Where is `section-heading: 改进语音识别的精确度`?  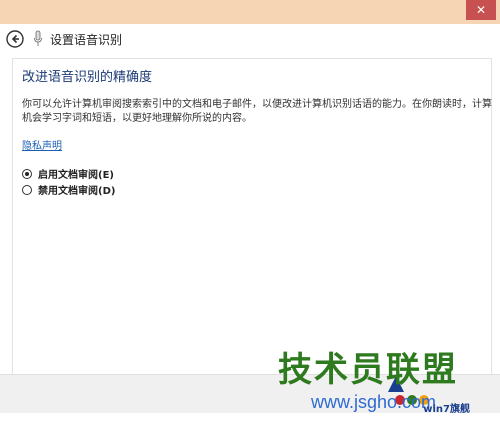 section-heading: 改进语音识别的精确度 is located at coordinates (87, 77).